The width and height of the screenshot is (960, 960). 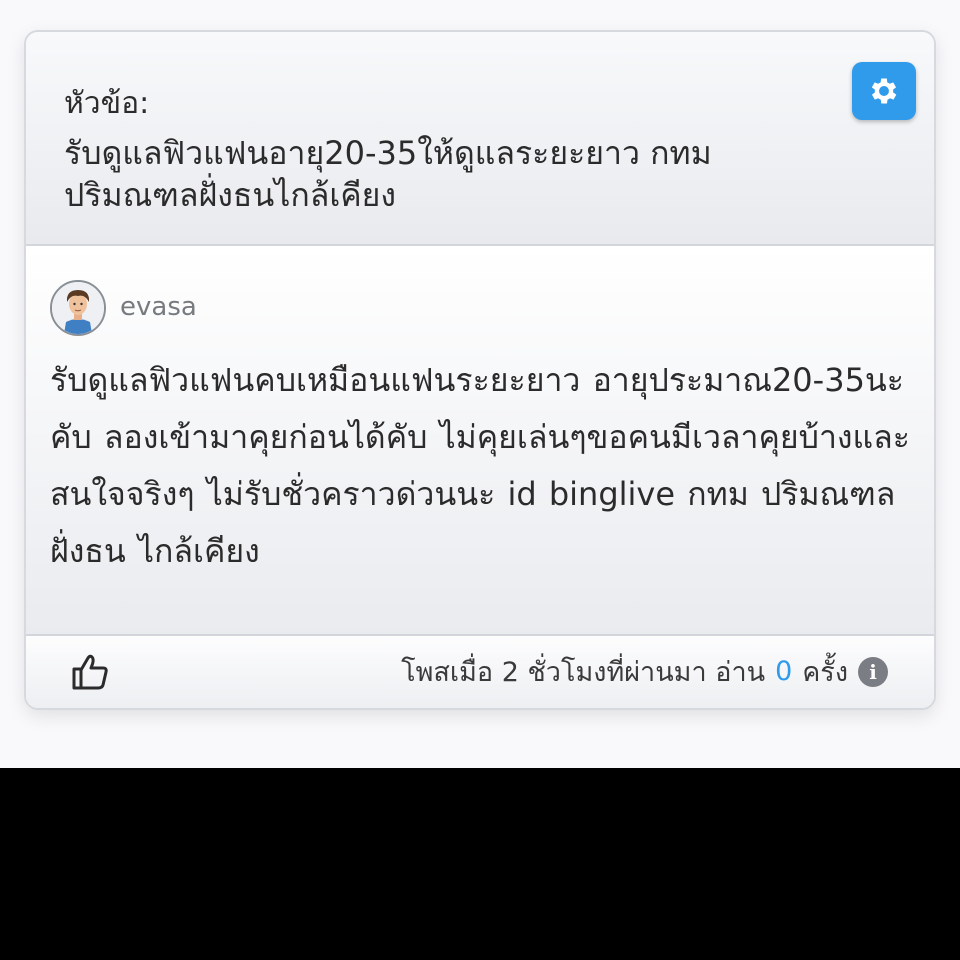 What do you see at coordinates (158, 307) in the screenshot?
I see `author-name: evasa` at bounding box center [158, 307].